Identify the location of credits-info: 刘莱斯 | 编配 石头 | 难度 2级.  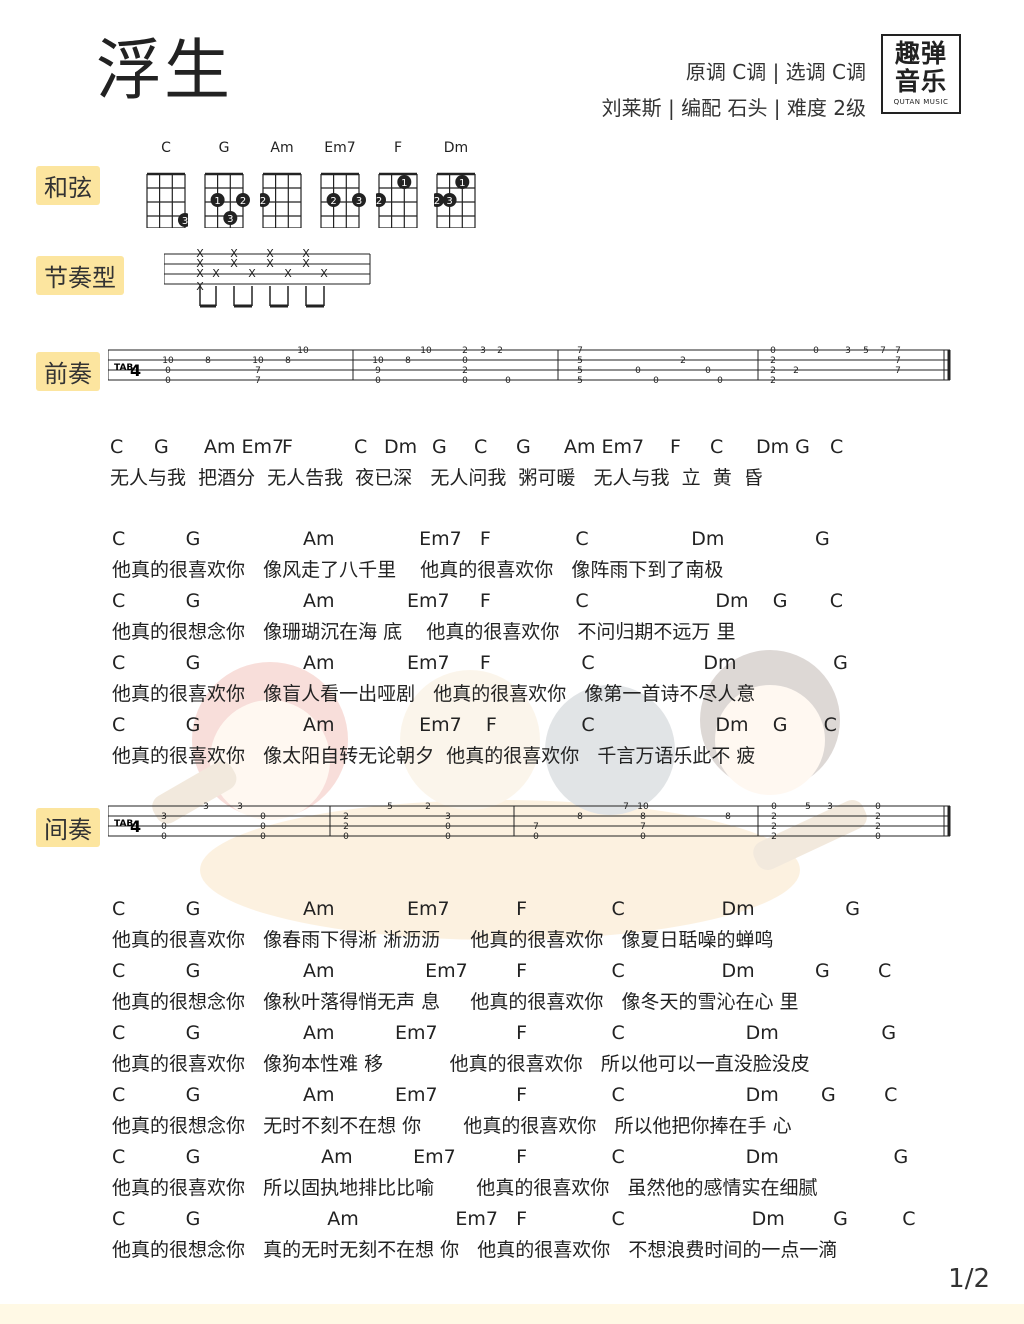
(733, 108).